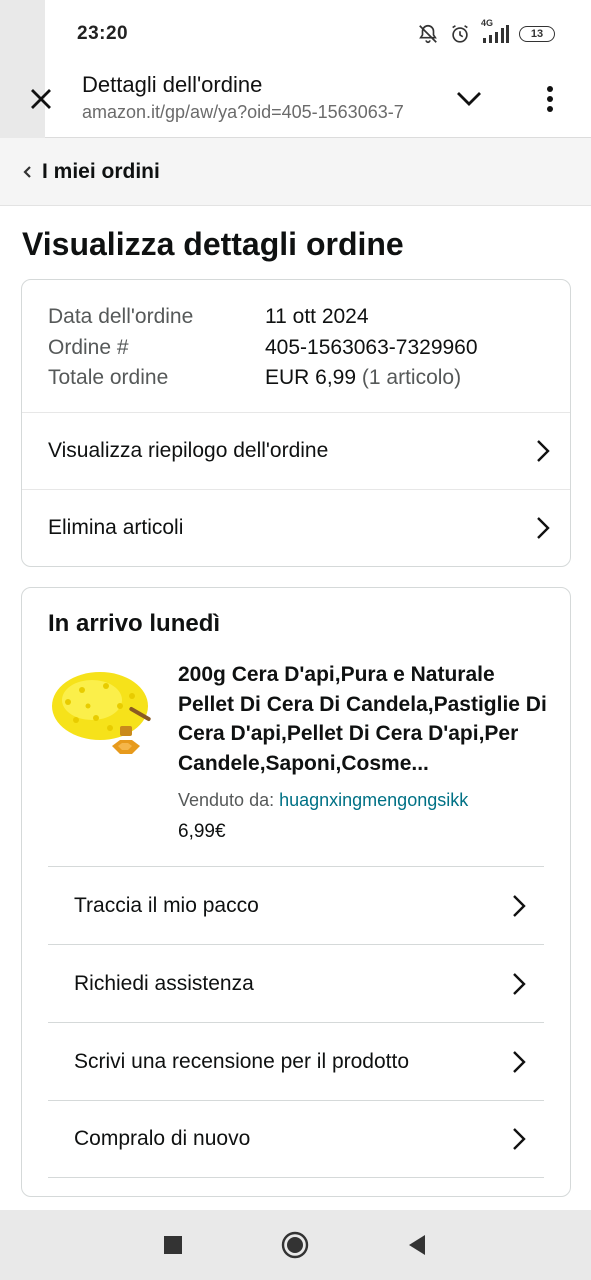  I want to click on more-options-button, so click(550, 99).